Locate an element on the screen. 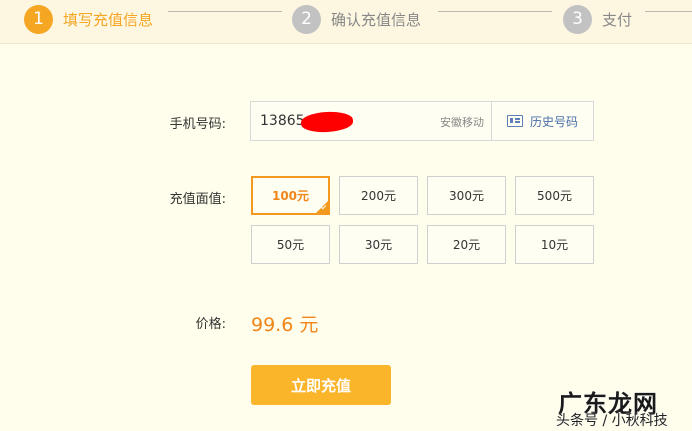 The width and height of the screenshot is (692, 431). contact-card-icon is located at coordinates (514, 121).